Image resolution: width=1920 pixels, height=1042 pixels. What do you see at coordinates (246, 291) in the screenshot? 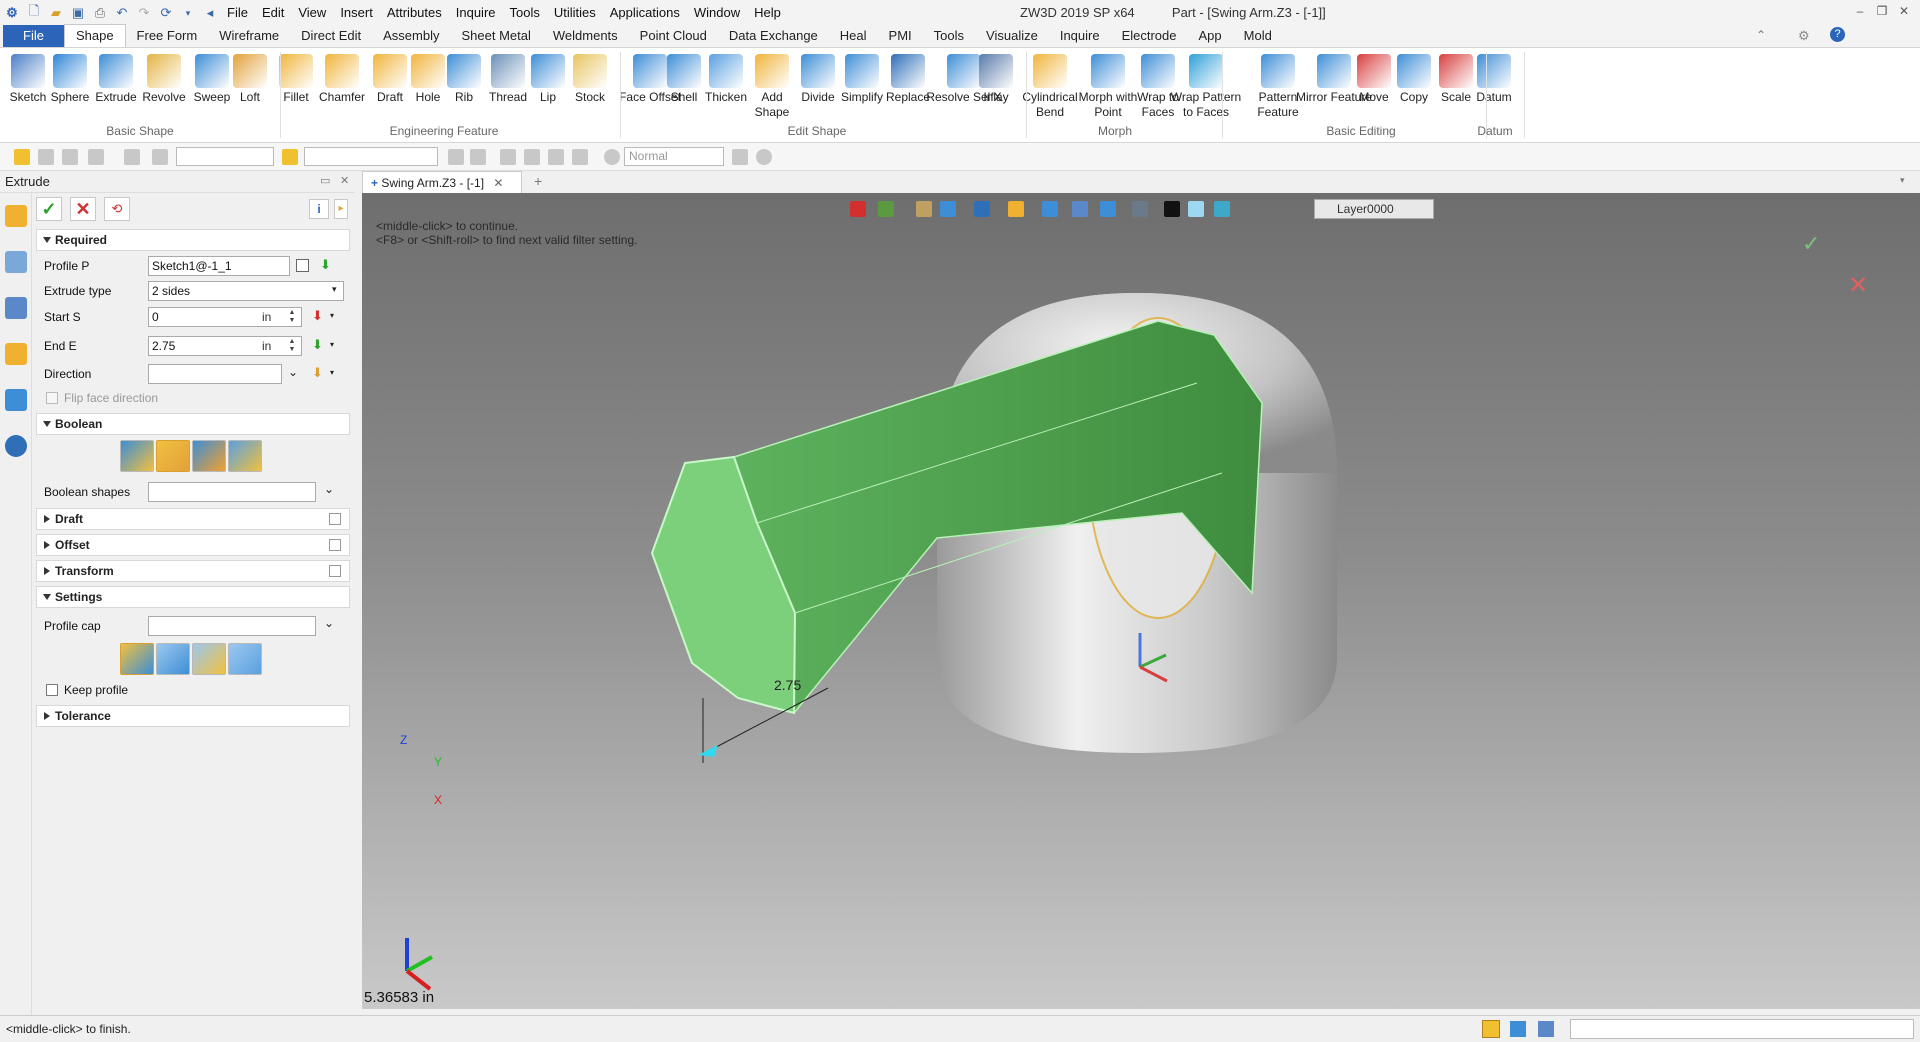
I see `extrude-type-select: 2 sides` at bounding box center [246, 291].